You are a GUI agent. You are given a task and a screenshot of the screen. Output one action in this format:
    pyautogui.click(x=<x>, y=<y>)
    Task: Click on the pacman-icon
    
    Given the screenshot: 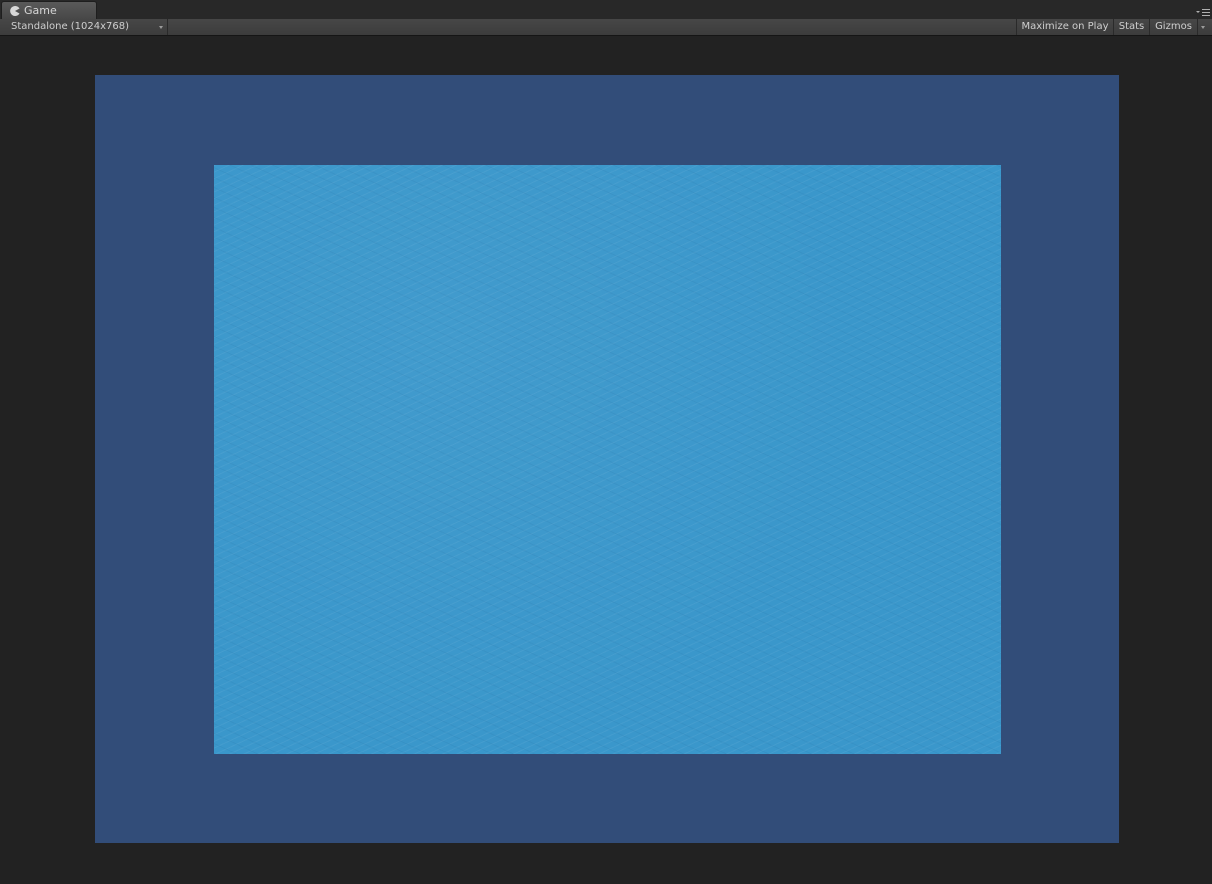 What is the action you would take?
    pyautogui.click(x=15, y=11)
    